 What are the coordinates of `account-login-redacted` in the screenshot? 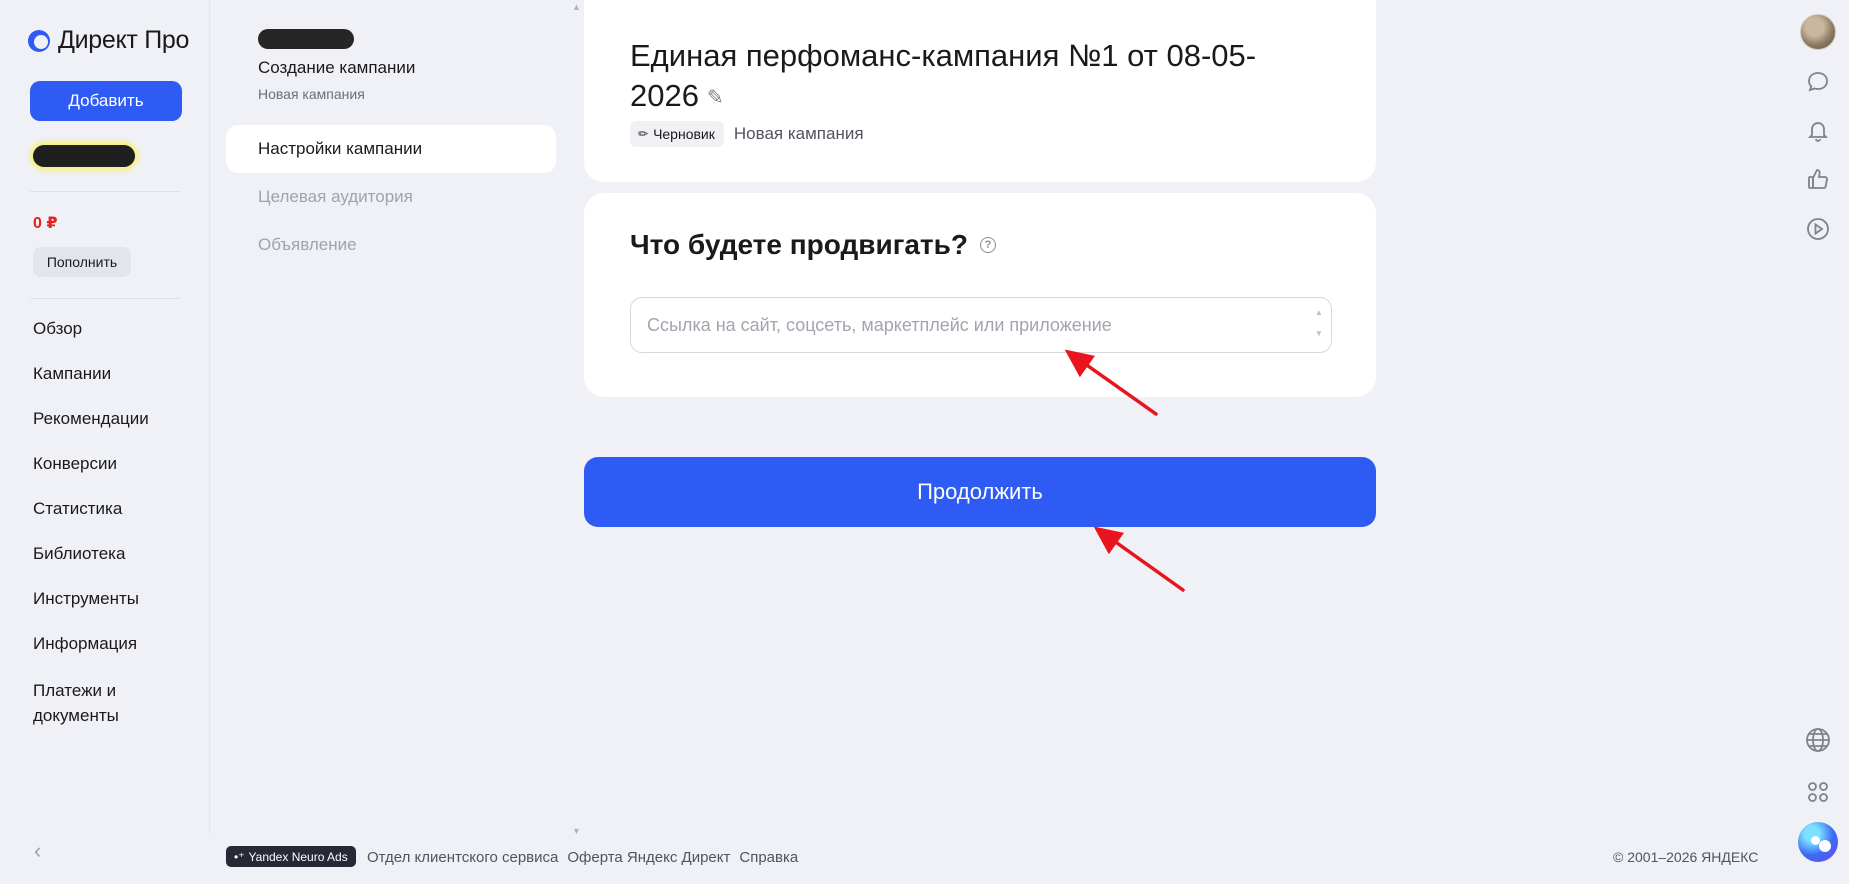 It's located at (84, 156).